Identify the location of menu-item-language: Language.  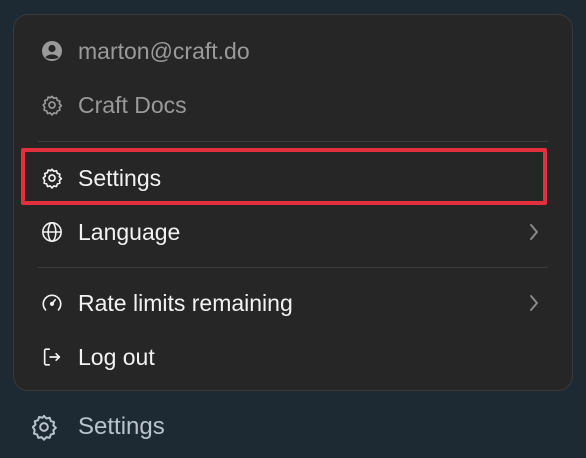
(293, 232).